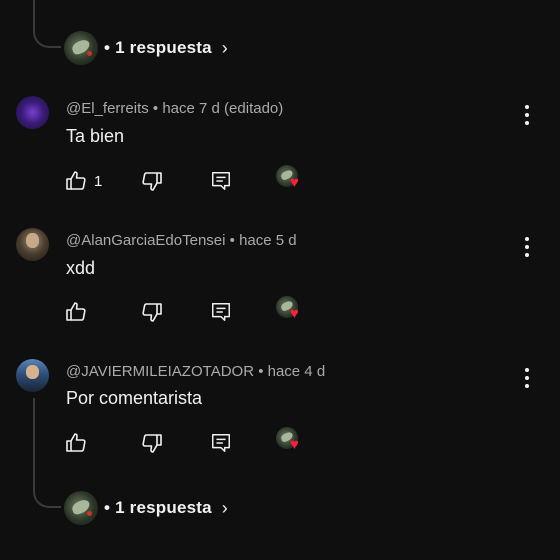 Image resolution: width=560 pixels, height=560 pixels. I want to click on view-replies-button-bottom: • 1 respuesta ›, so click(146, 508).